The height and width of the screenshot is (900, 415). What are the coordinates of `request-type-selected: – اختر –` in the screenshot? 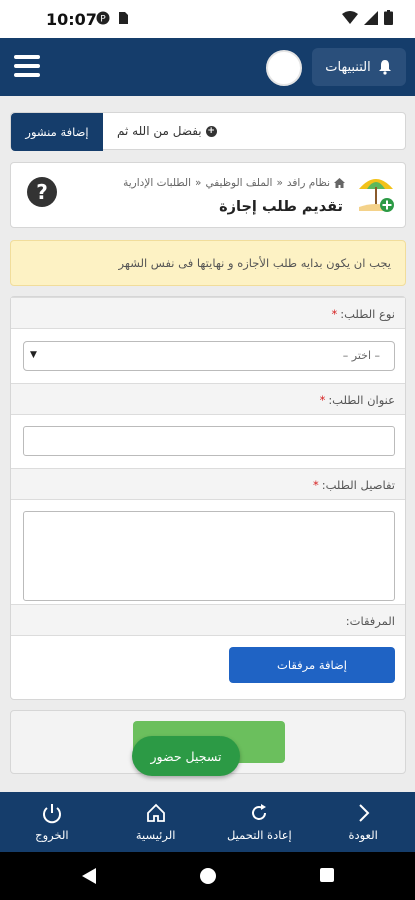 It's located at (361, 355).